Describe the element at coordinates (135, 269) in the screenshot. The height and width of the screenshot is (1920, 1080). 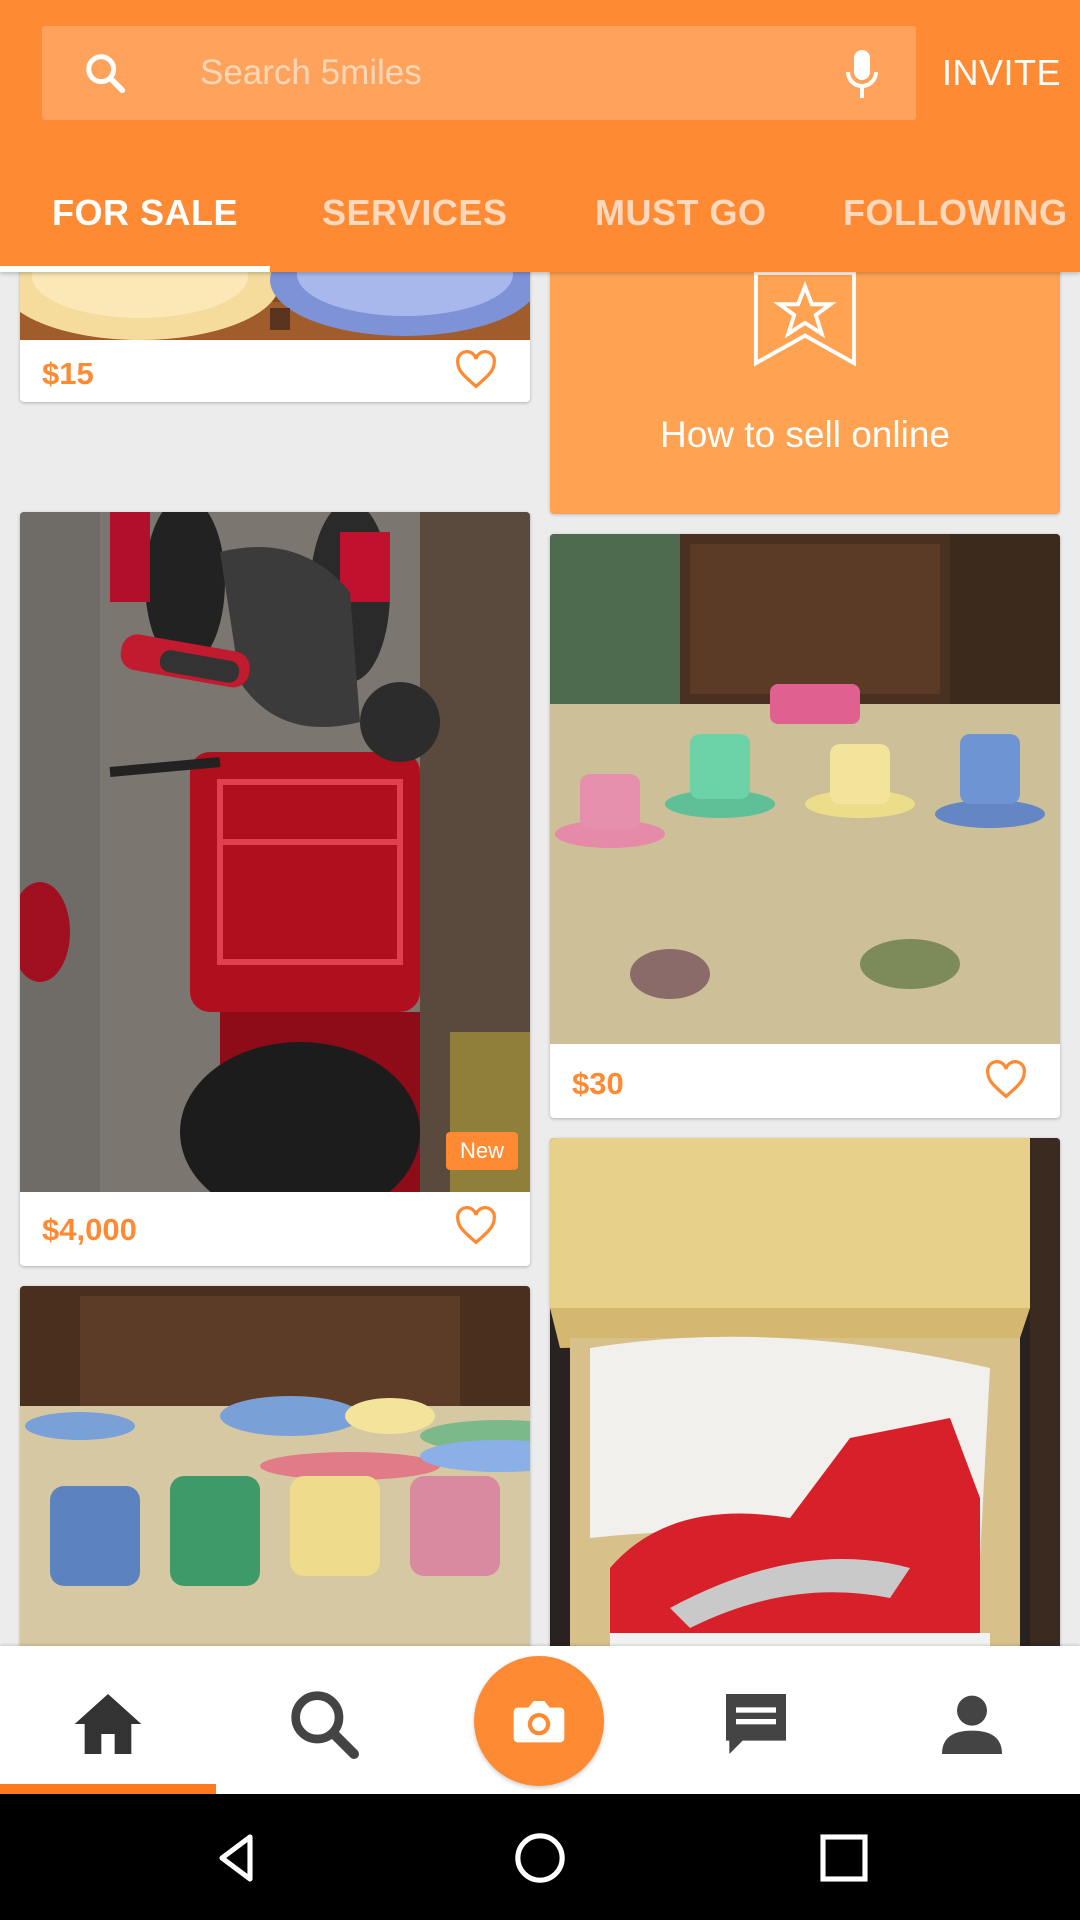
I see `active-tab-indicator` at that location.